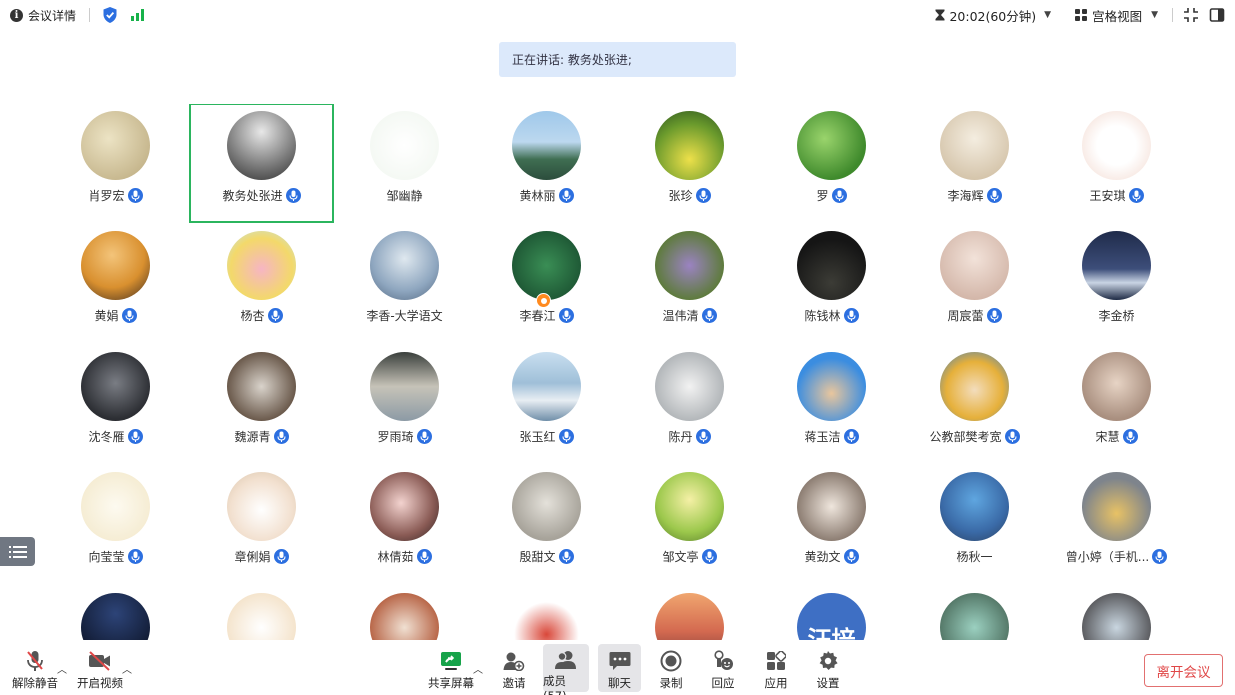 The height and width of the screenshot is (695, 1235). Describe the element at coordinates (828, 661) in the screenshot. I see `gear-icon` at that location.